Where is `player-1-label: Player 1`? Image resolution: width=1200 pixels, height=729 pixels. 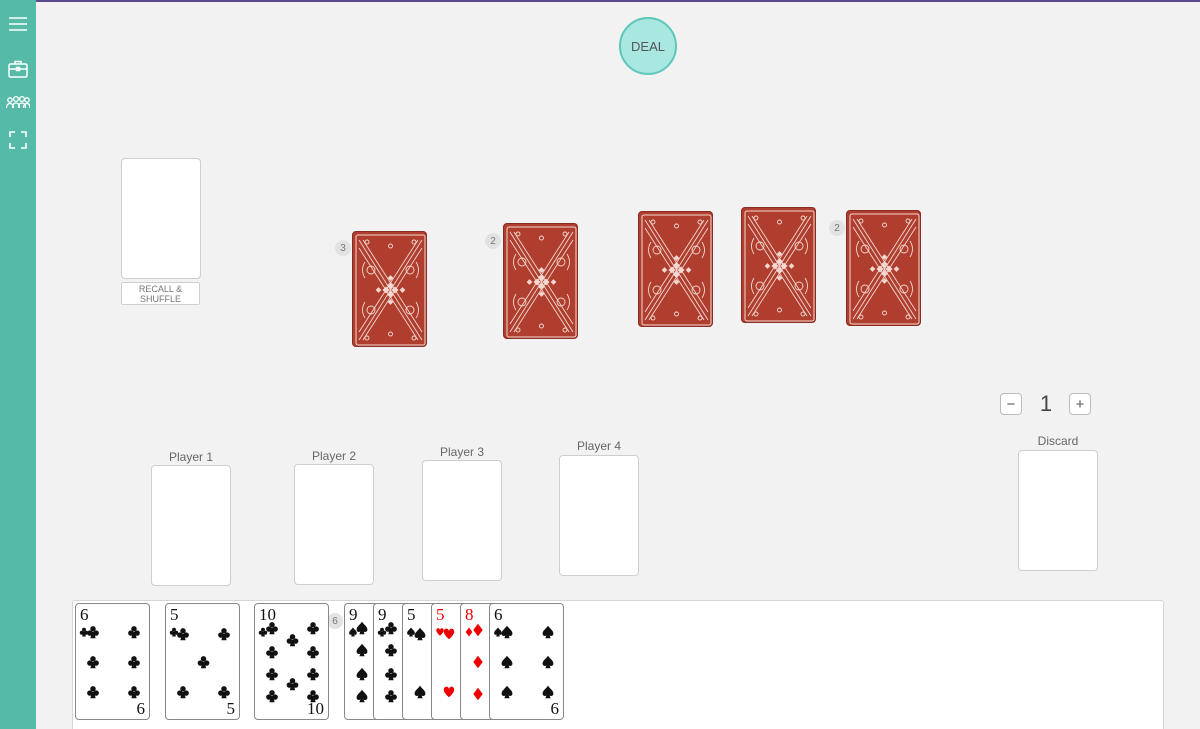 player-1-label: Player 1 is located at coordinates (191, 457).